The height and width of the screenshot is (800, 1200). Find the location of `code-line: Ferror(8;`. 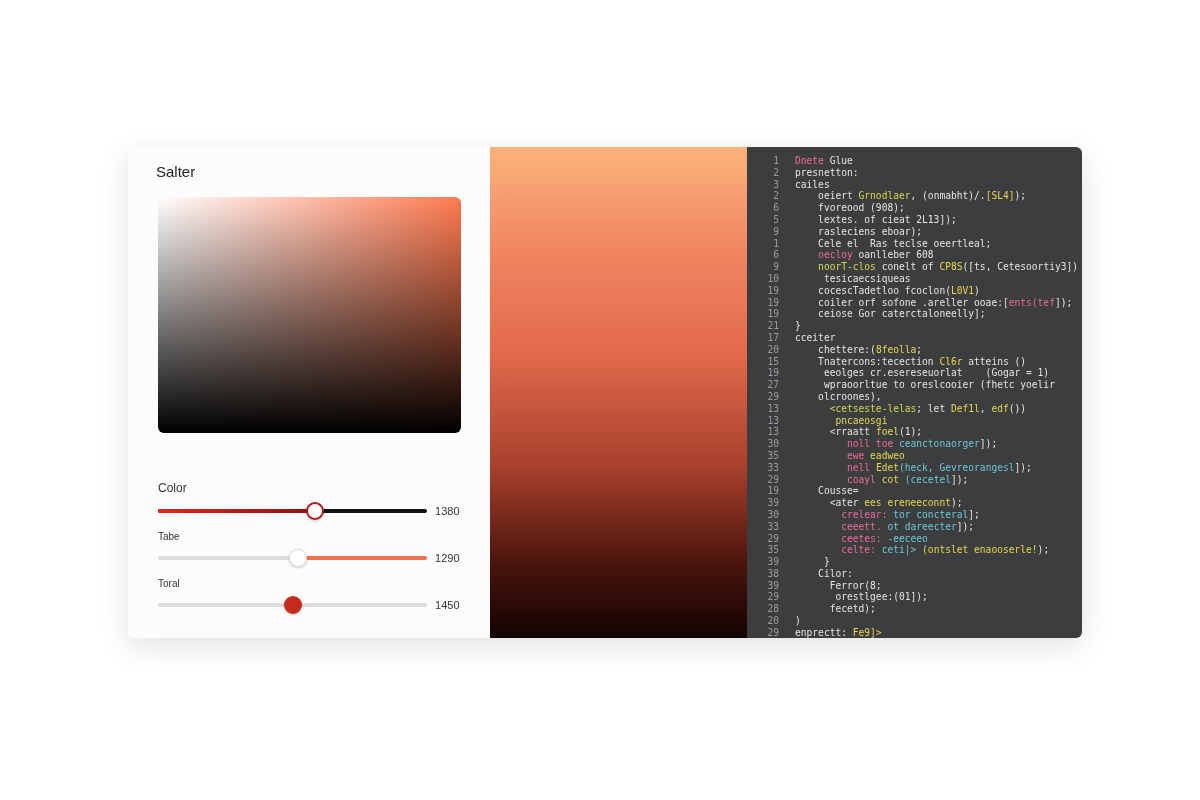

code-line: Ferror(8; is located at coordinates (855, 585).